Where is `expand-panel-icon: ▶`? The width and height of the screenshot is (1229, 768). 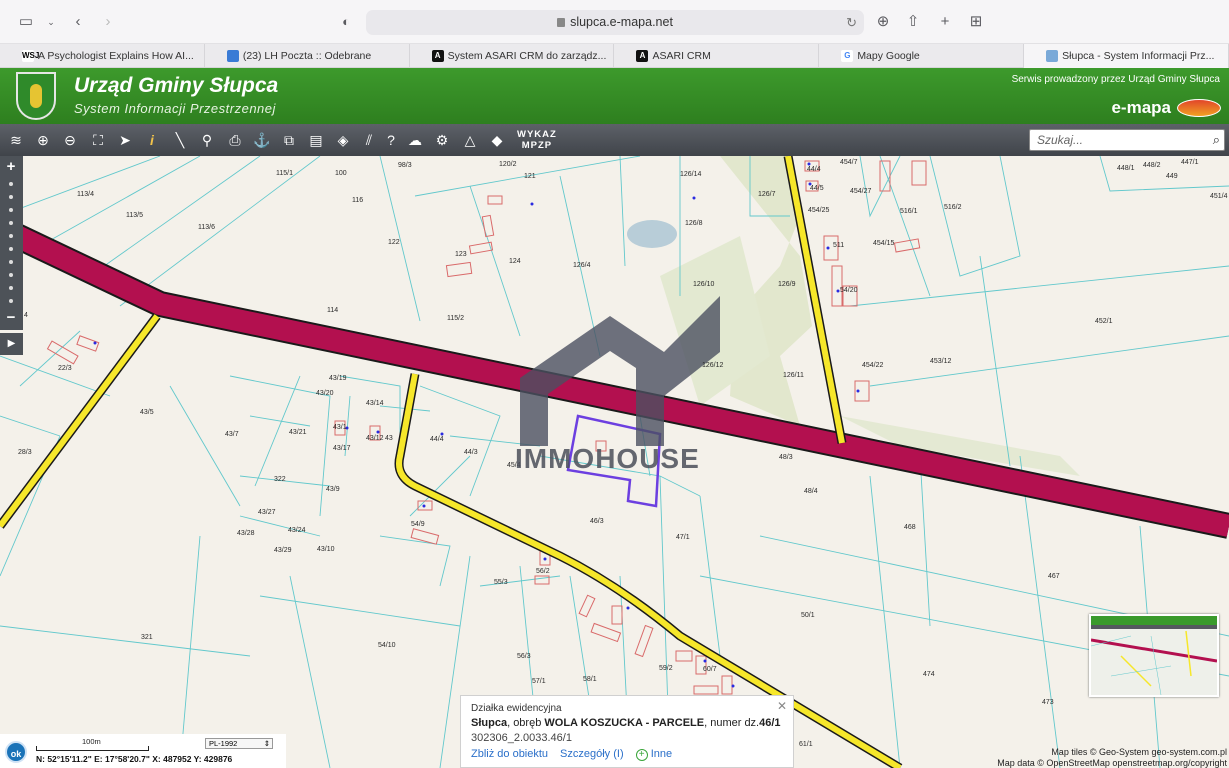
expand-panel-icon: ▶ is located at coordinates (11, 344).